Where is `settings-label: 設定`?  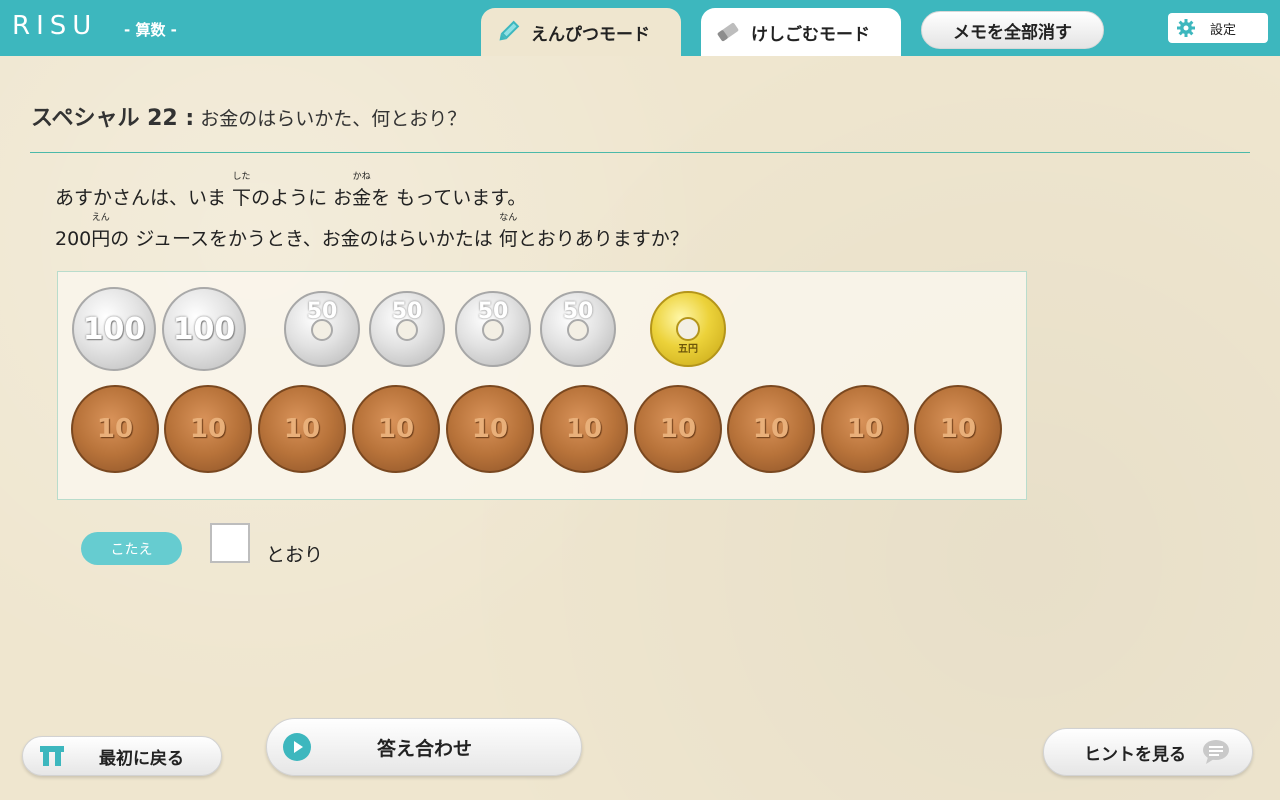
settings-label: 設定 is located at coordinates (1223, 30).